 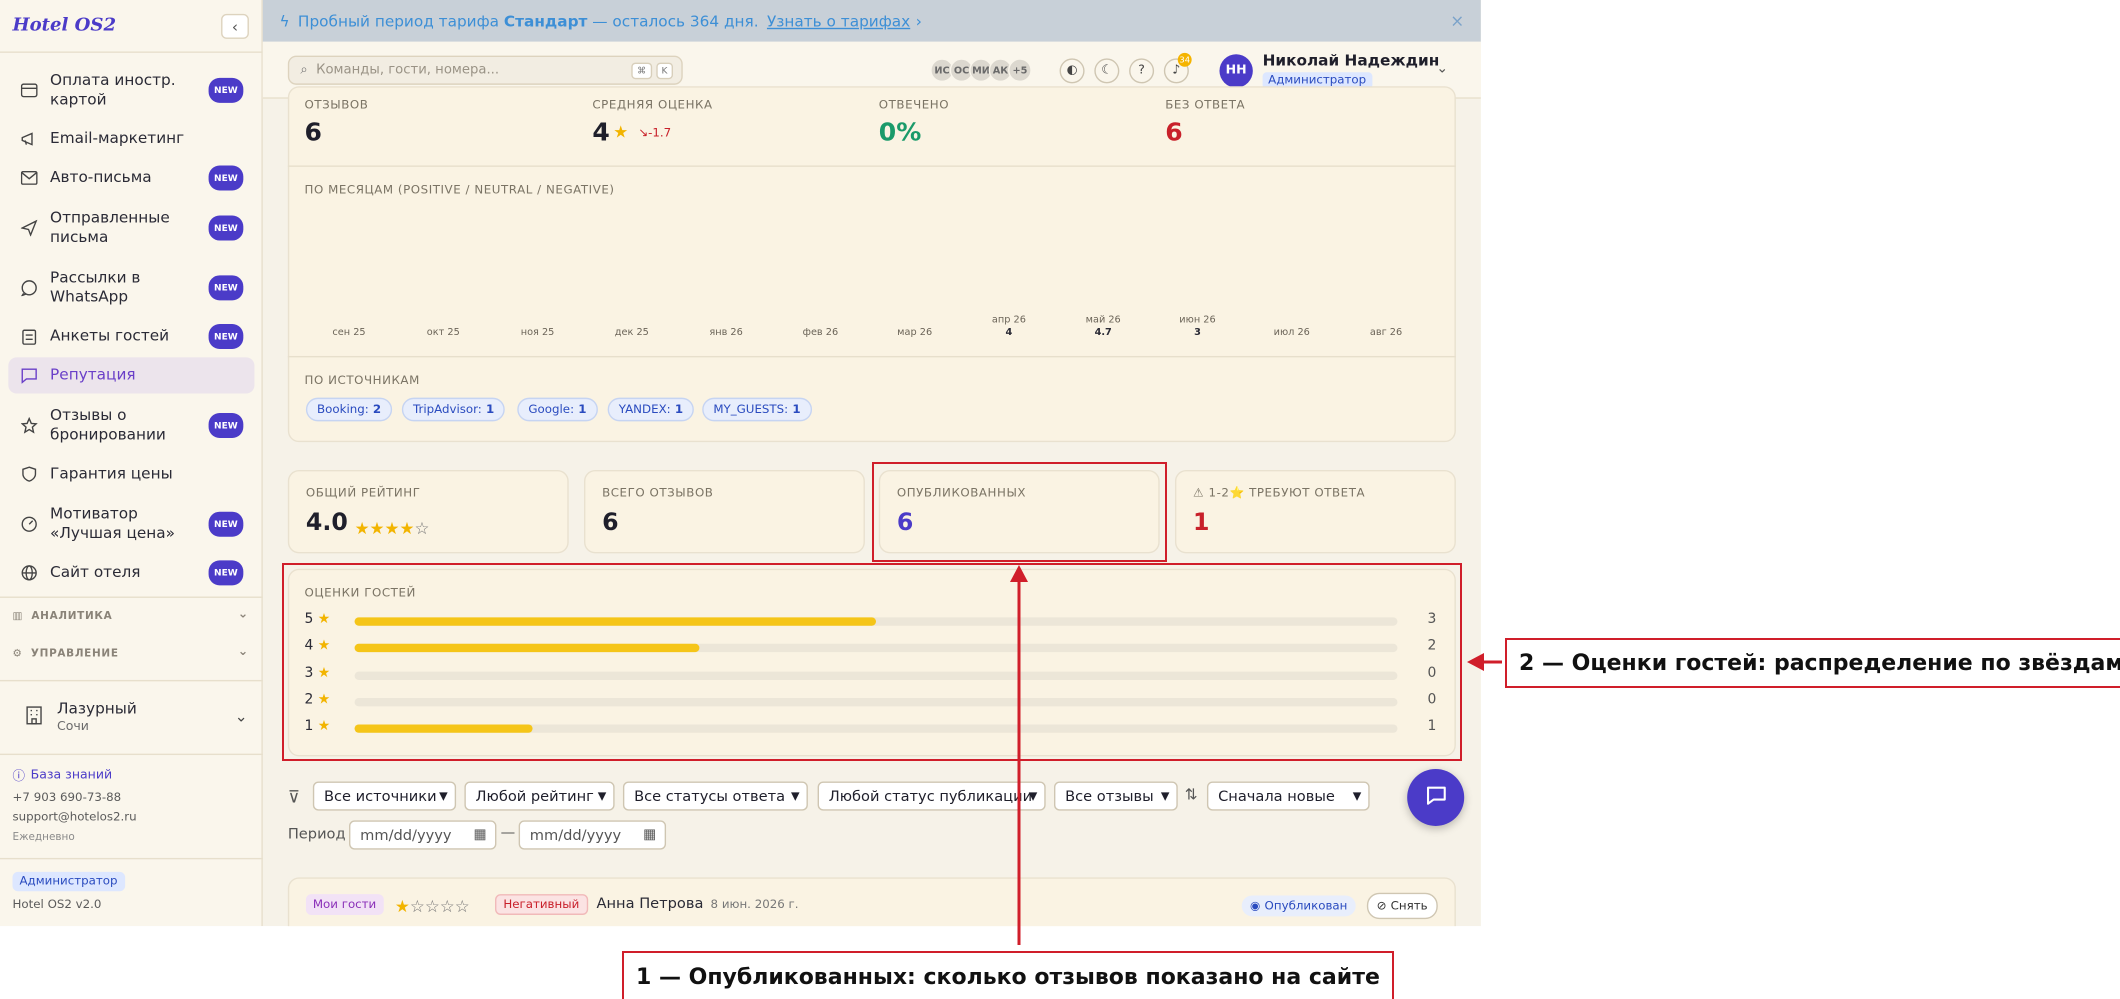 I want to click on annotation-arrows, so click(x=1256, y=755).